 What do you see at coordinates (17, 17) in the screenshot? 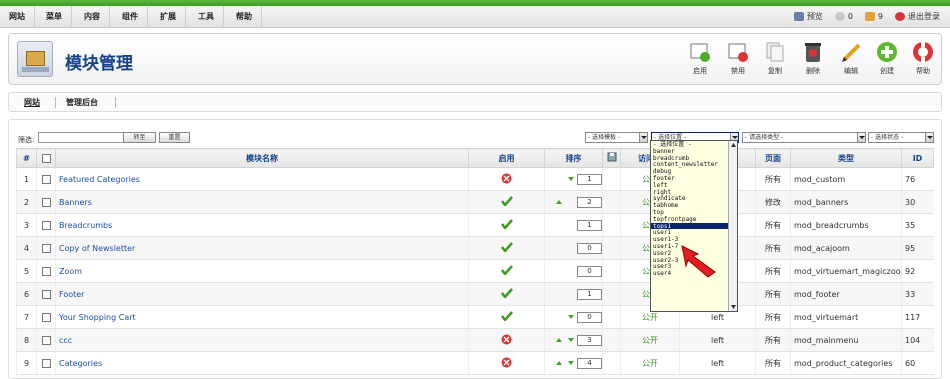
I see `menu-site: 网站` at bounding box center [17, 17].